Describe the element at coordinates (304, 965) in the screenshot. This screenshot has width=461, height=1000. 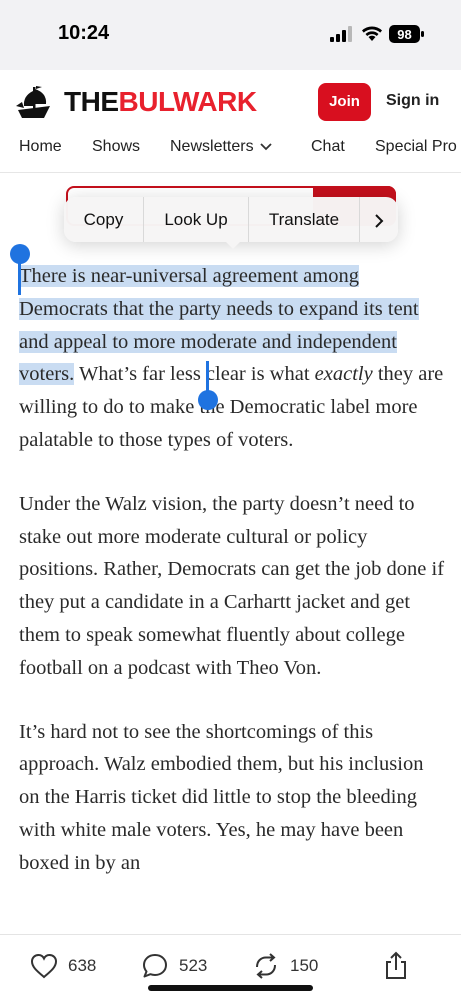
I see `restack-count: 150` at that location.